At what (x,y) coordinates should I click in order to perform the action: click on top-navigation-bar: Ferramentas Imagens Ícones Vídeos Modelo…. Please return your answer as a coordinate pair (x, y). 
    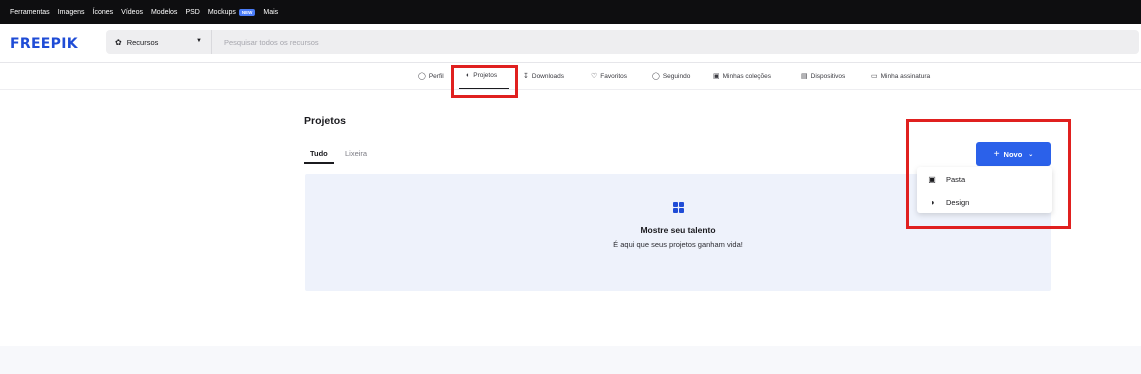
    Looking at the image, I should click on (570, 12).